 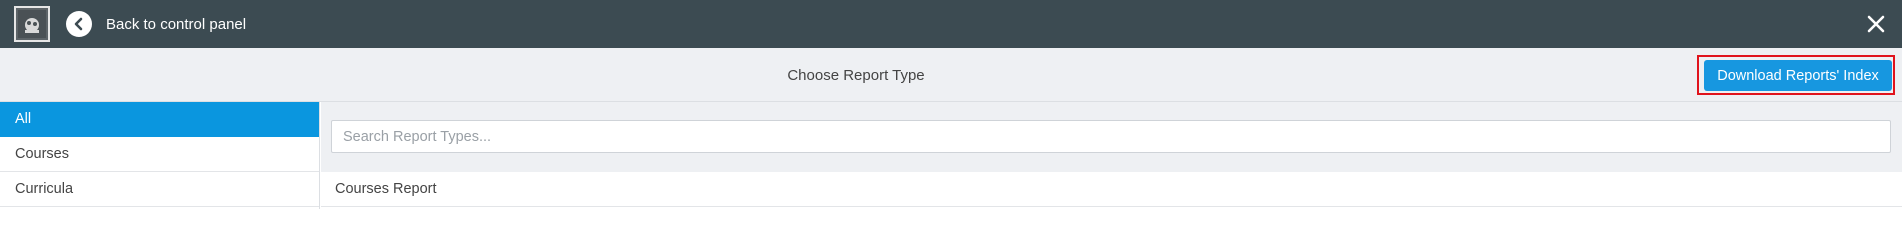 I want to click on page-title: Choose Report Type, so click(x=856, y=75).